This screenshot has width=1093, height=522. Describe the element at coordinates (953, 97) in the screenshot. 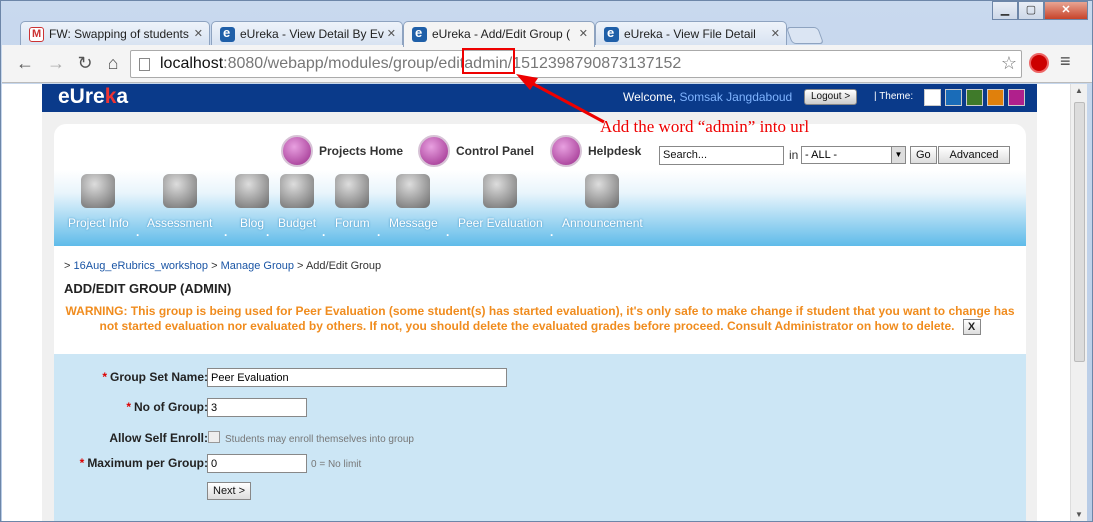

I see `theme-swatch-blue` at that location.